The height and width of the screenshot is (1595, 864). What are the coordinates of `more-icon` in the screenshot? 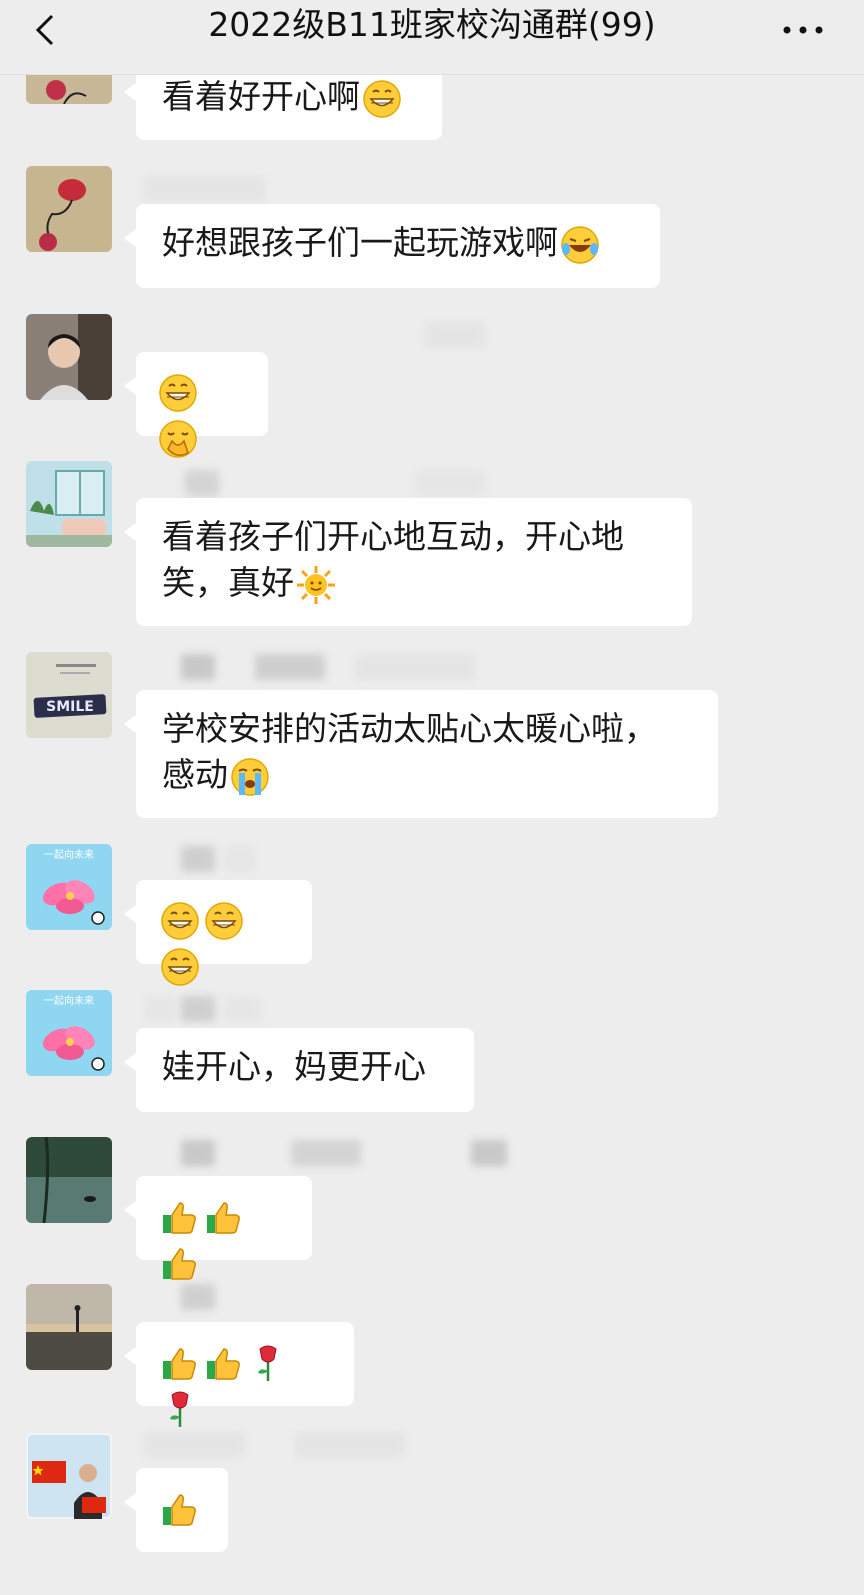 It's located at (803, 30).